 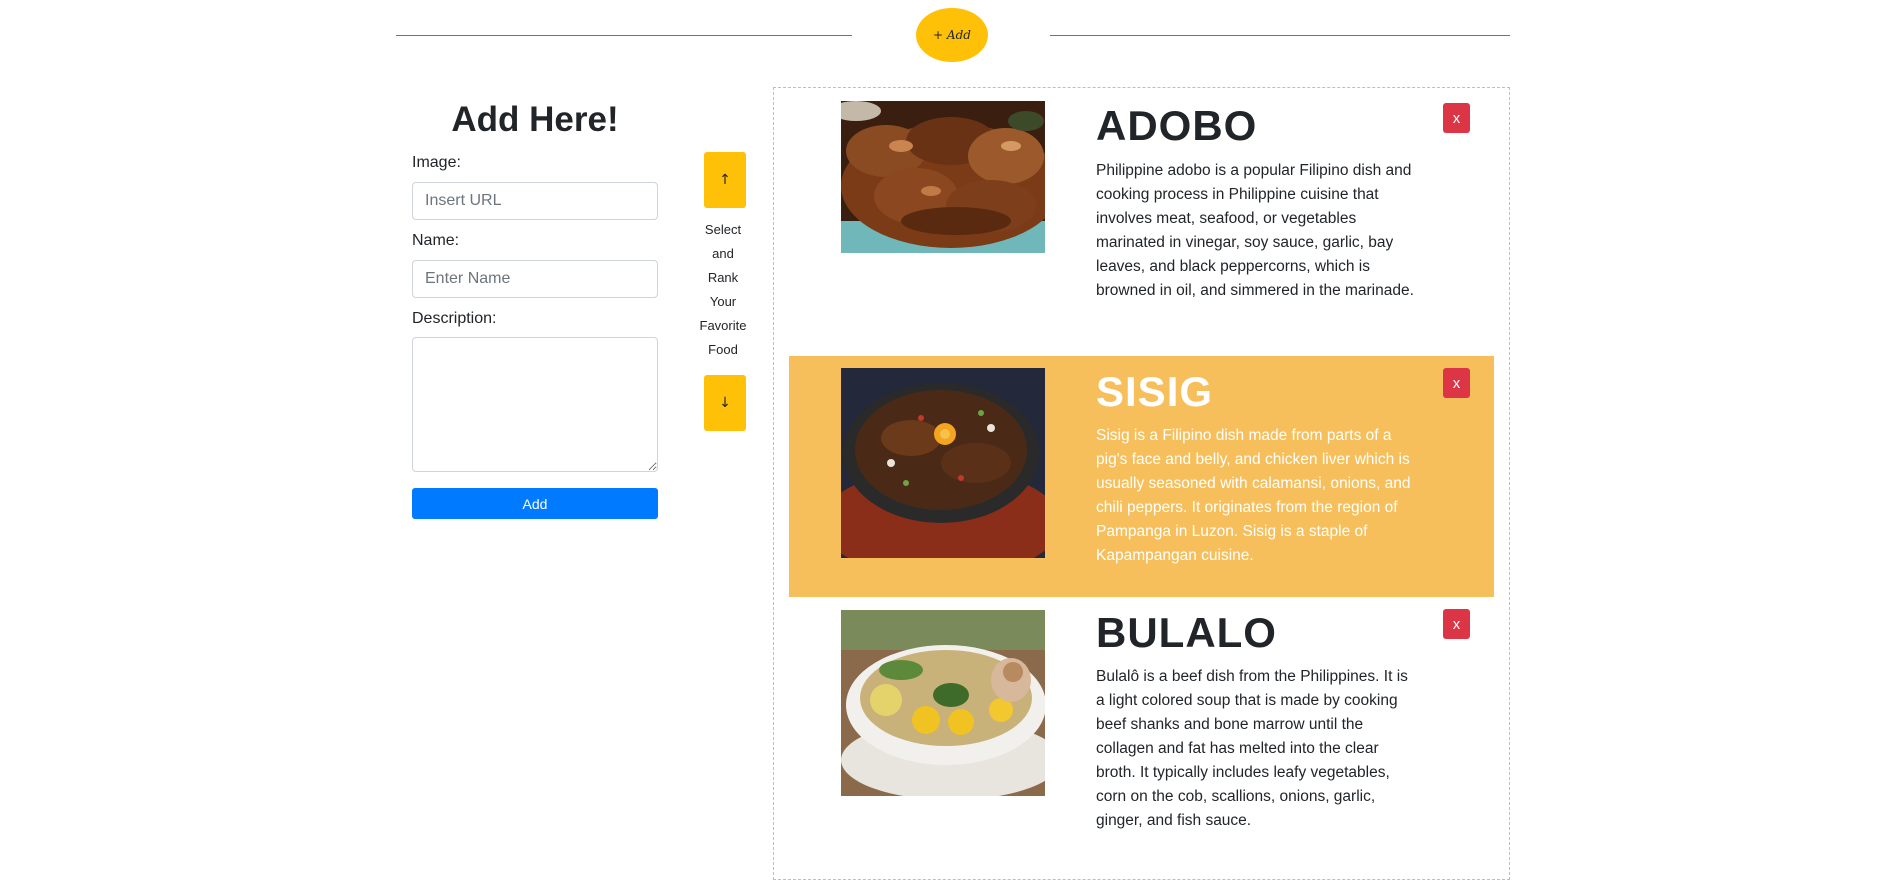 What do you see at coordinates (535, 404) in the screenshot?
I see `description-textarea` at bounding box center [535, 404].